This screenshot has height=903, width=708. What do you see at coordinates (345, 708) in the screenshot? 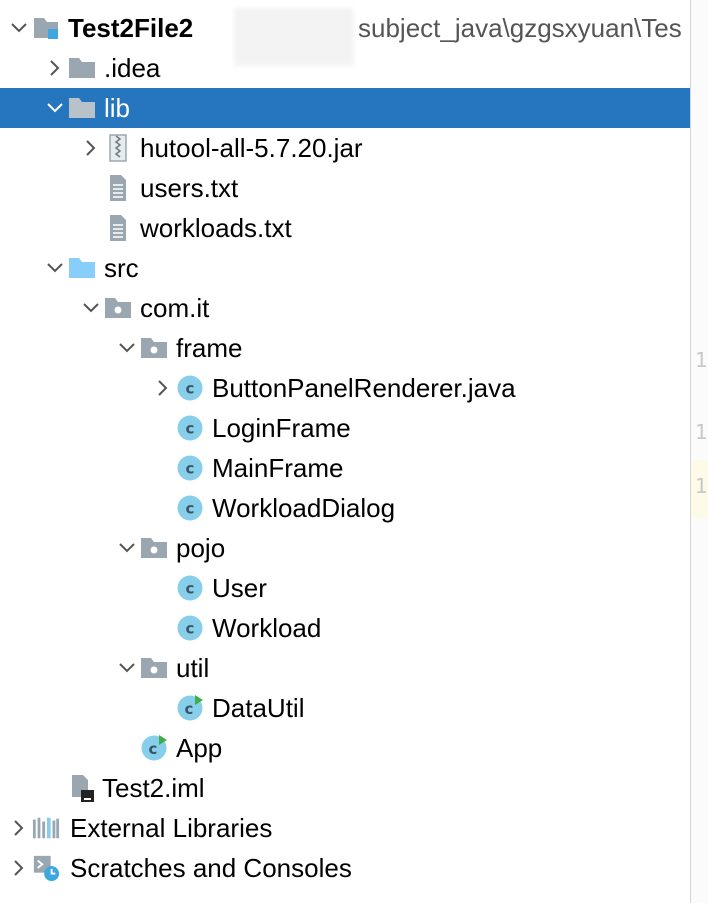
I see `tree-row-data-util: c DataUtil` at bounding box center [345, 708].